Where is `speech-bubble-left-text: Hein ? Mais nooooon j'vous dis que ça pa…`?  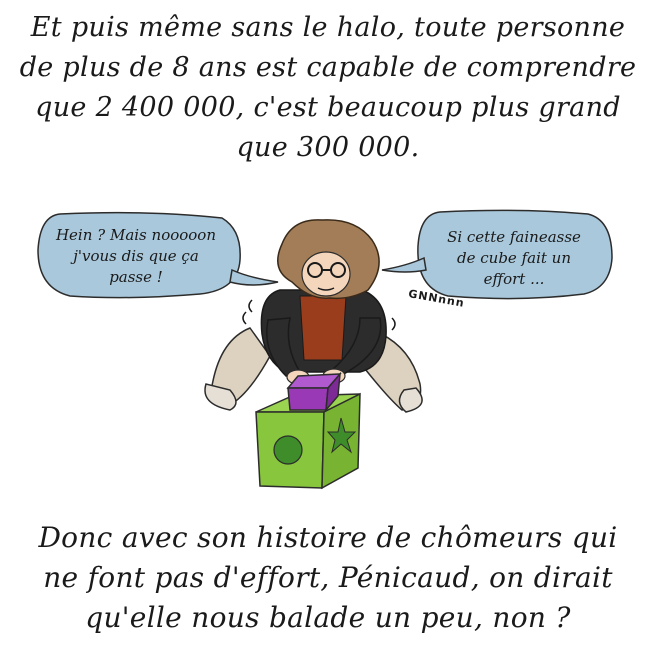
speech-bubble-left-text: Hein ? Mais nooooon j'vous dis que ça pa… is located at coordinates (136, 256).